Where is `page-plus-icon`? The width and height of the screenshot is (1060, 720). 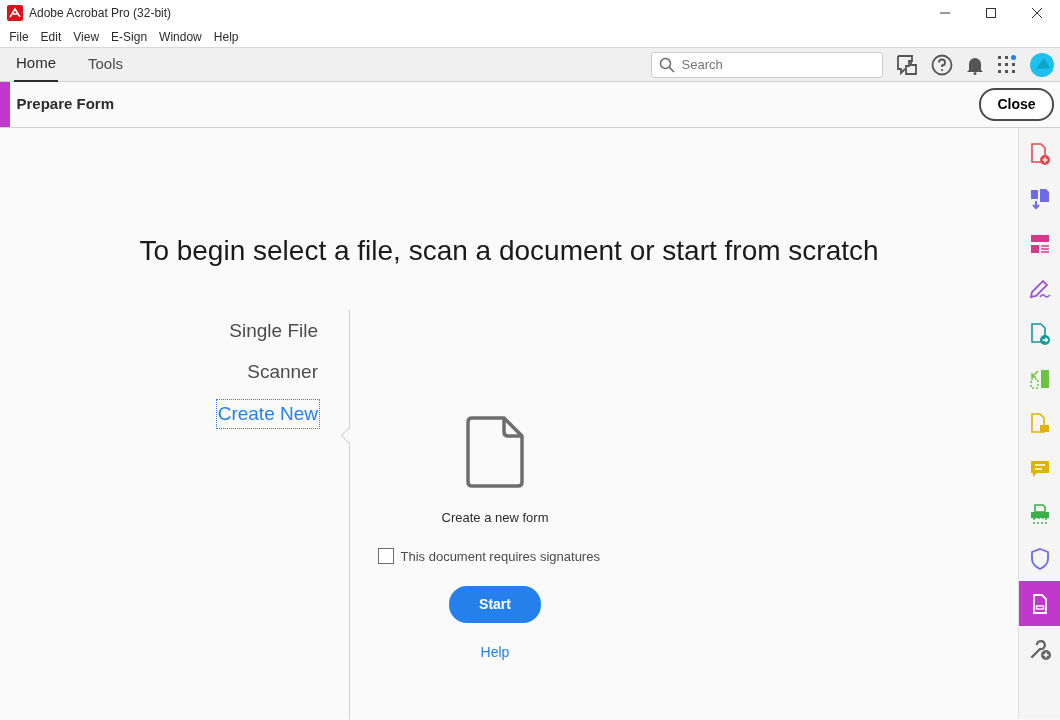
page-plus-icon is located at coordinates (1040, 153).